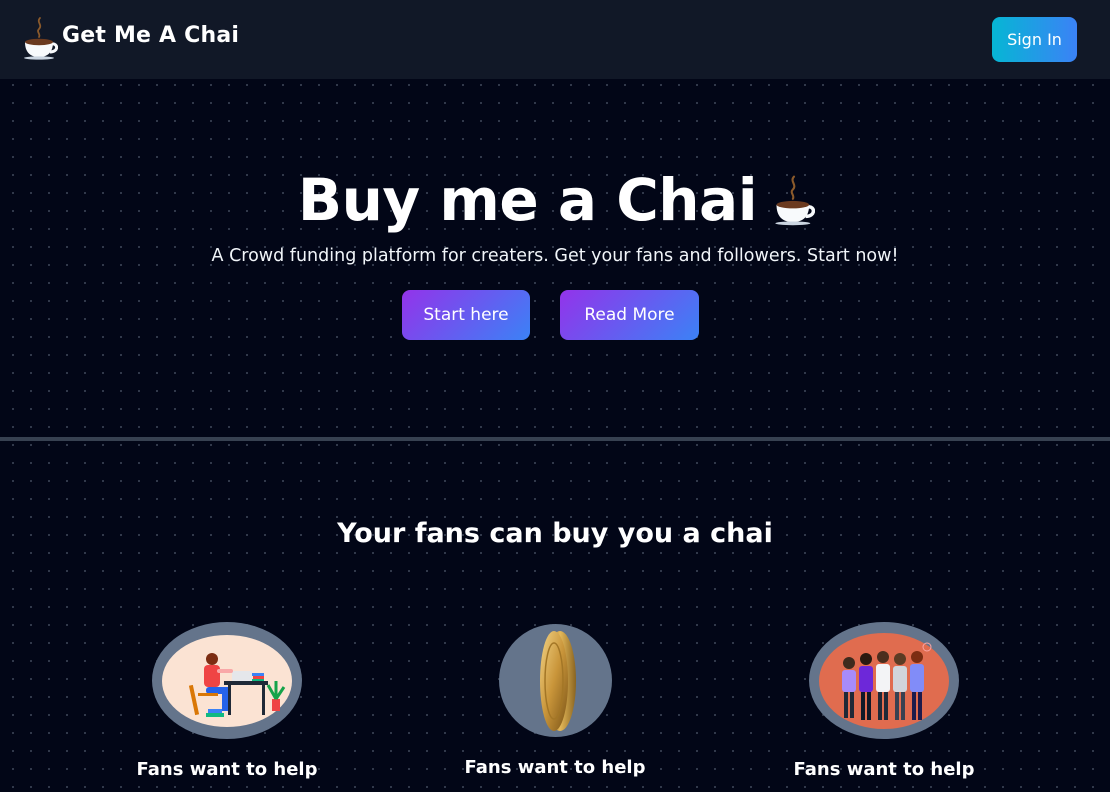 The width and height of the screenshot is (1110, 792). What do you see at coordinates (227, 680) in the screenshot?
I see `person-working-illustration` at bounding box center [227, 680].